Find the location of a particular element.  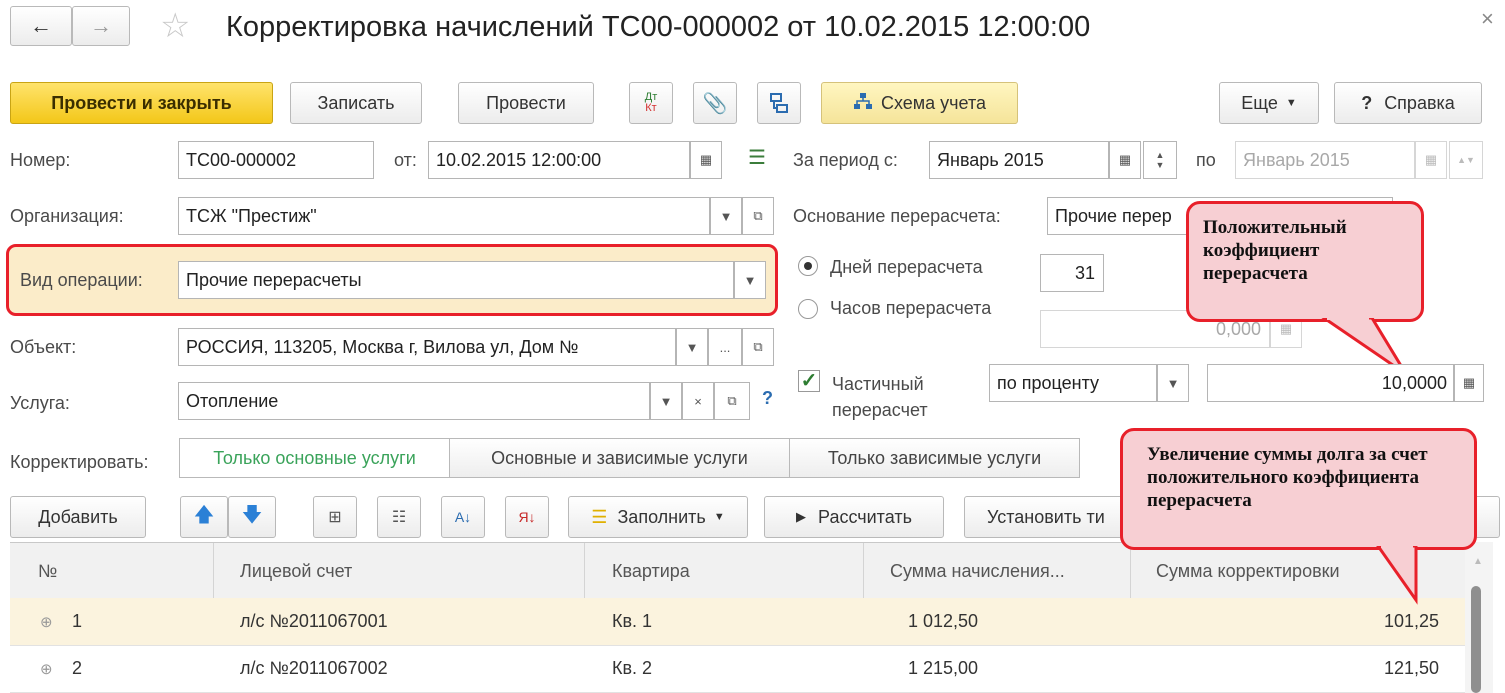

service-label: Услуга: is located at coordinates (40, 403).